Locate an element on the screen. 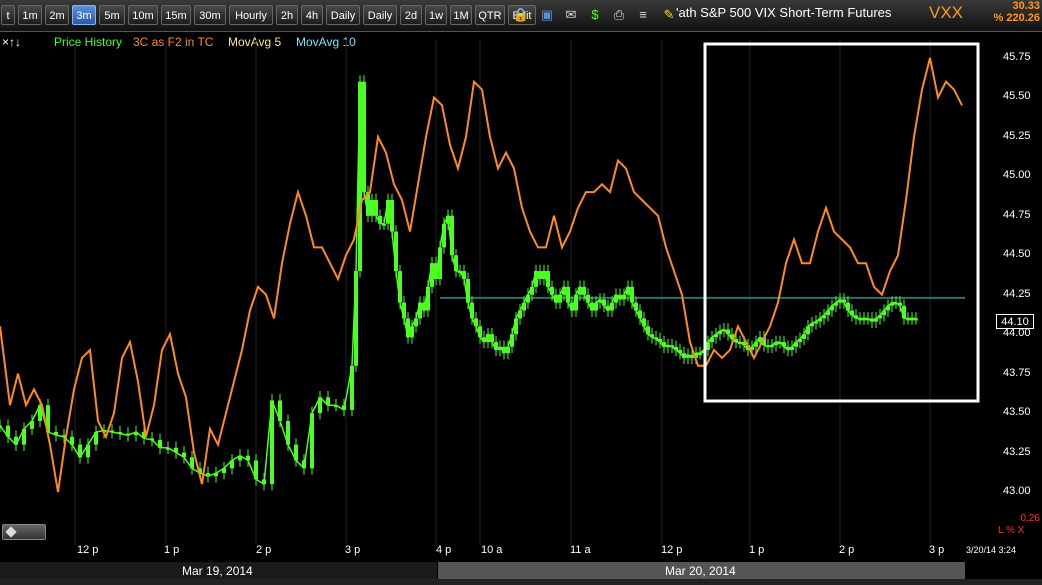 The height and width of the screenshot is (585, 1042). scale-toggles: L % X is located at coordinates (1011, 530).